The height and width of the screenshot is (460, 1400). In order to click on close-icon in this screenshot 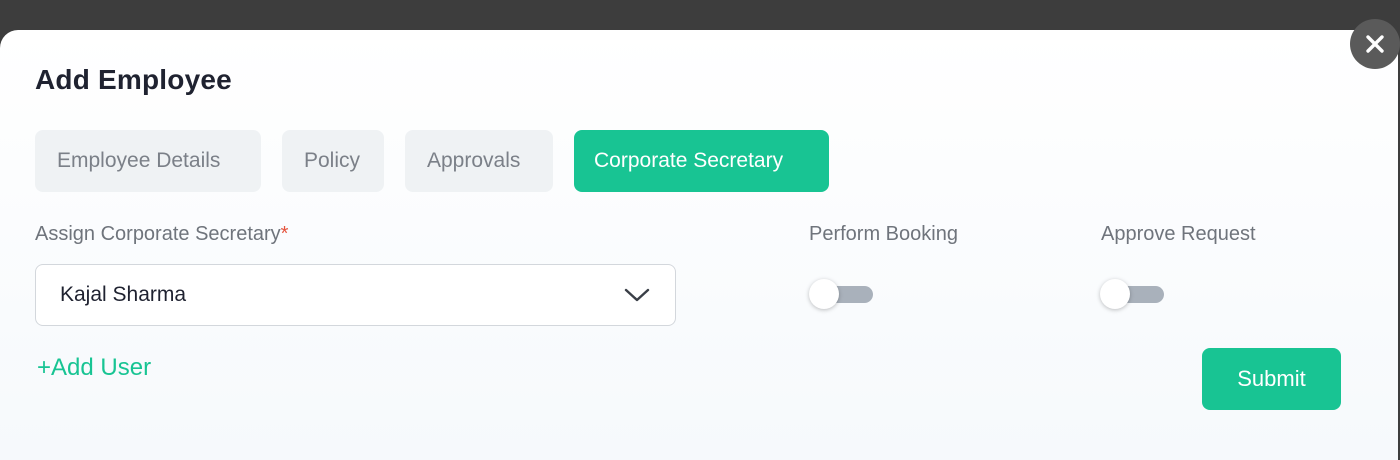, I will do `click(1375, 44)`.